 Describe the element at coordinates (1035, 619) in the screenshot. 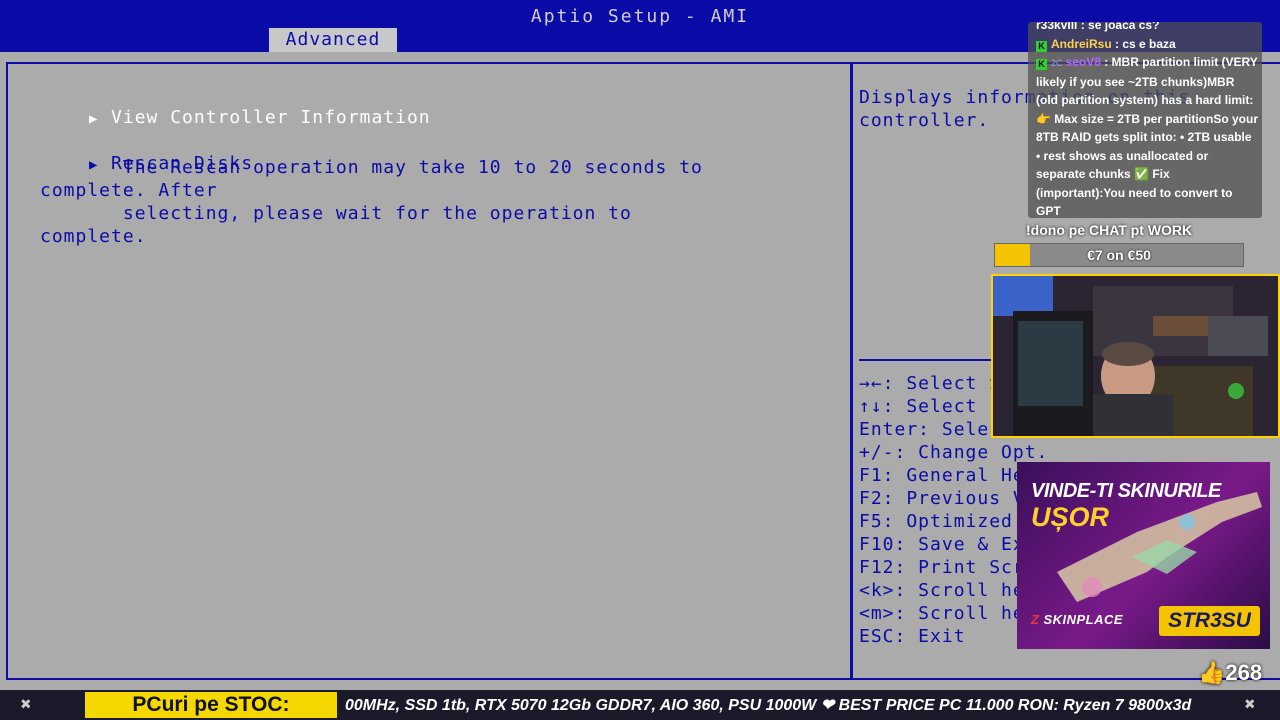

I see `skinplace-logo-icon: Z` at that location.